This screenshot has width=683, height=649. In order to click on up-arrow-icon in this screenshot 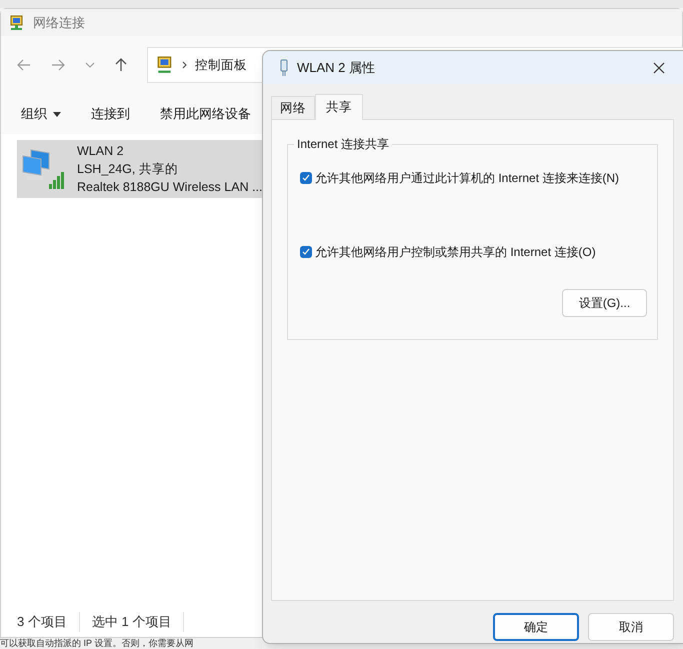, I will do `click(121, 65)`.